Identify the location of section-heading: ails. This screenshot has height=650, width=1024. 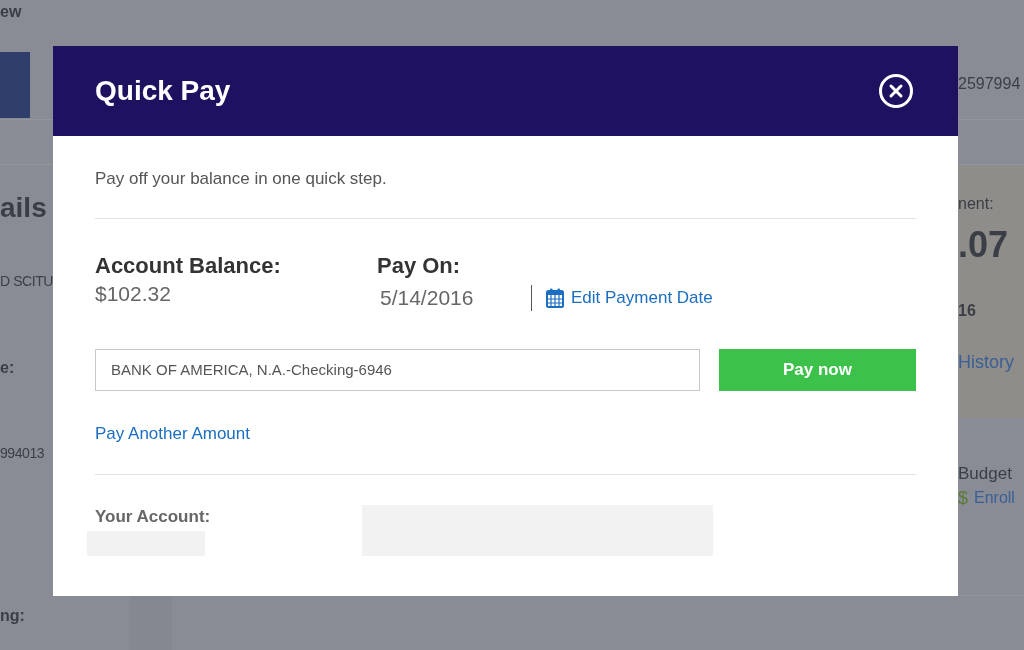
(23, 208).